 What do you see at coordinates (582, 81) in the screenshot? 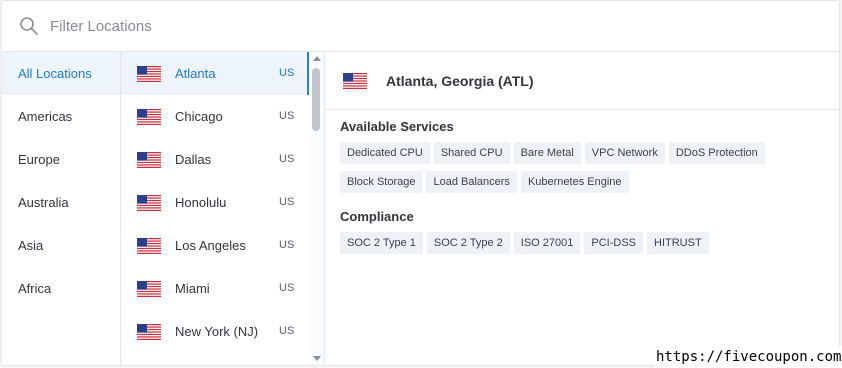
I see `location-detail-header: Atlanta, Georgia (ATL)` at bounding box center [582, 81].